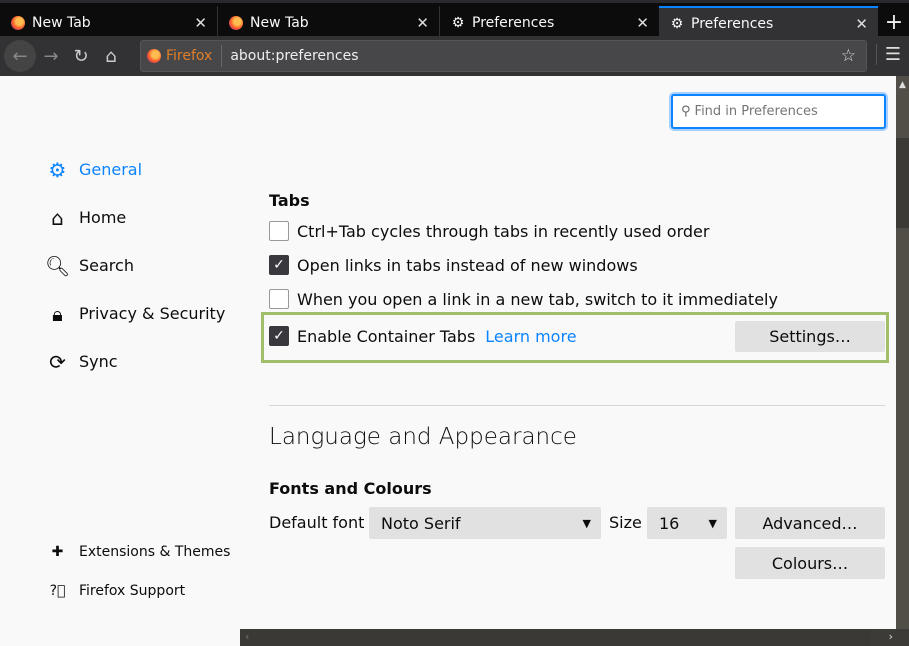 This screenshot has width=909, height=646. What do you see at coordinates (891, 636) in the screenshot?
I see `scroll-right-icon: ›` at bounding box center [891, 636].